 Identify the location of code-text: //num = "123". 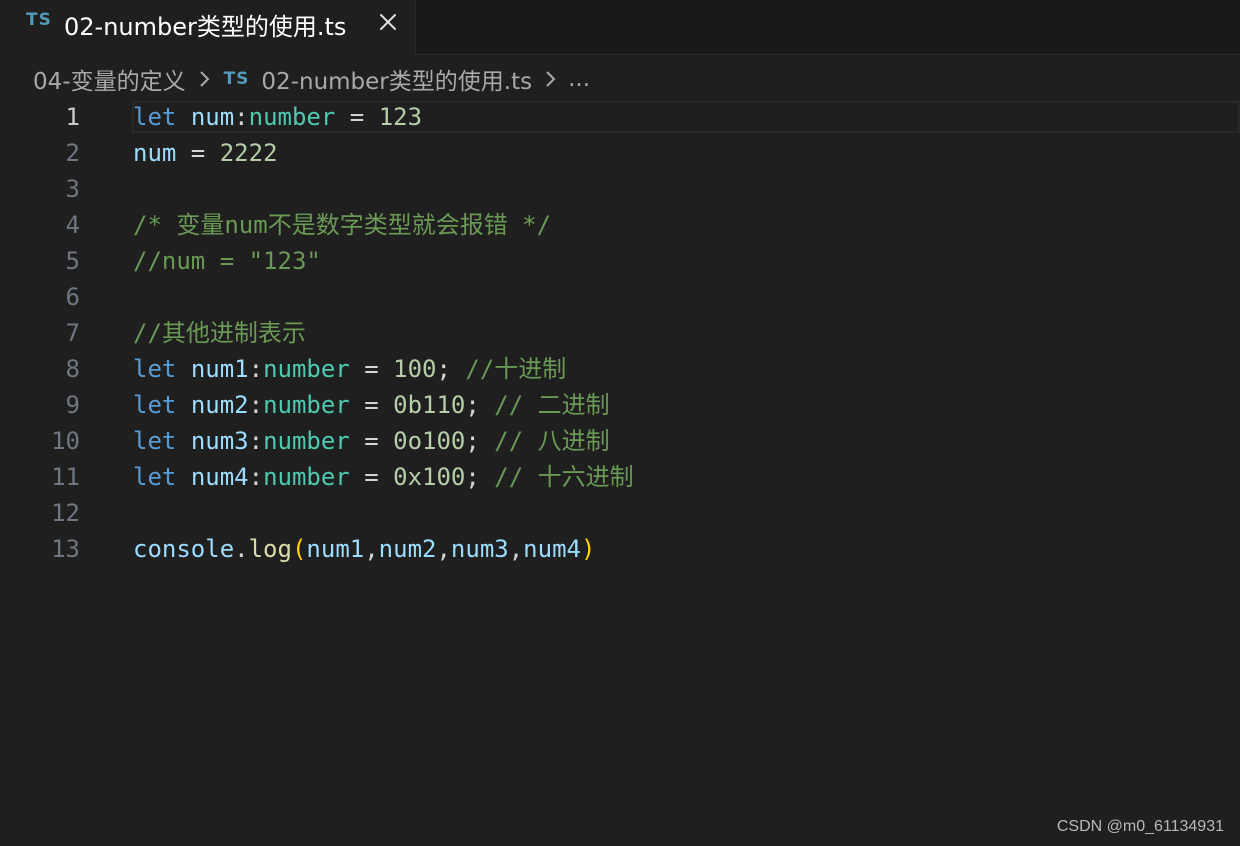
(227, 261).